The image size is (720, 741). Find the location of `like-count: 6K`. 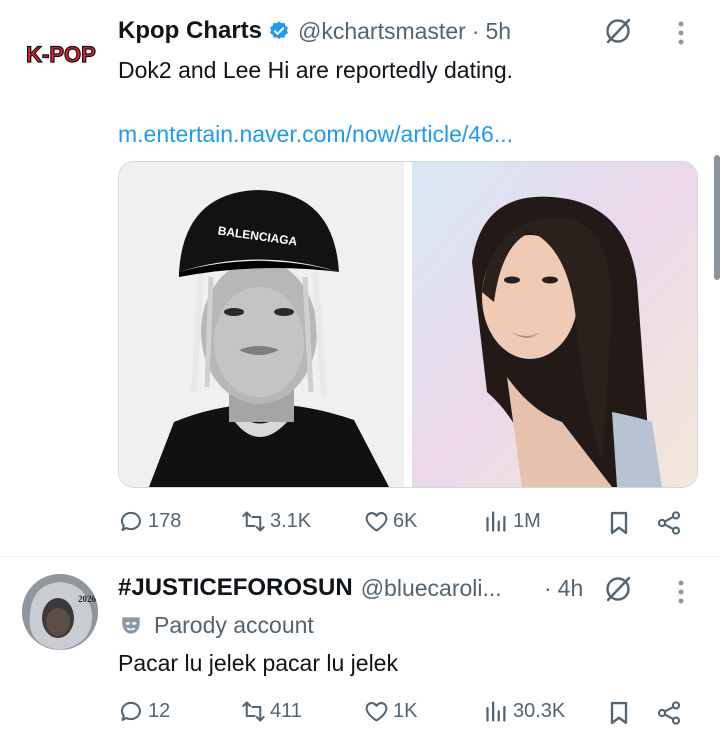

like-count: 6K is located at coordinates (405, 521).